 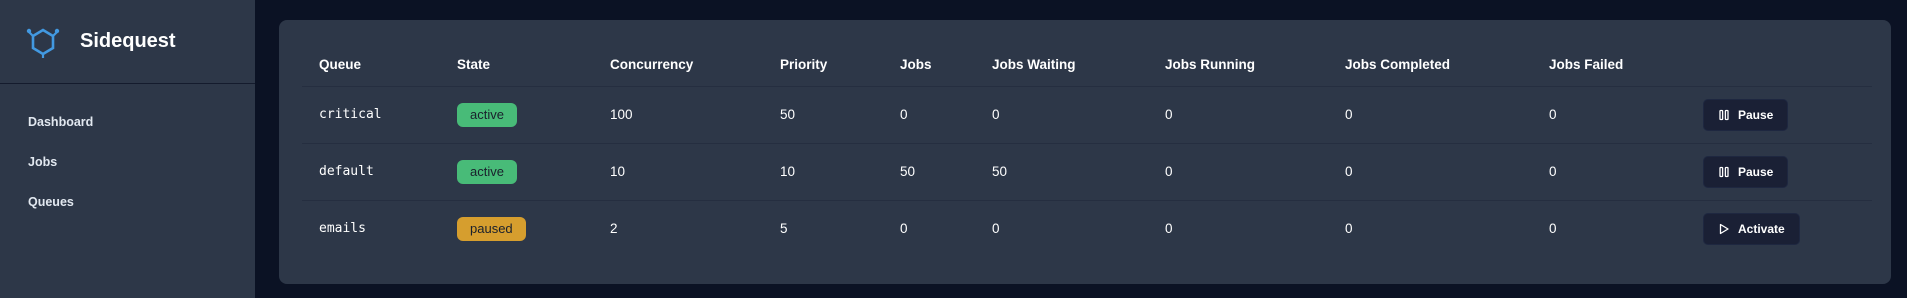 I want to click on queue-name: emails, so click(x=371, y=228).